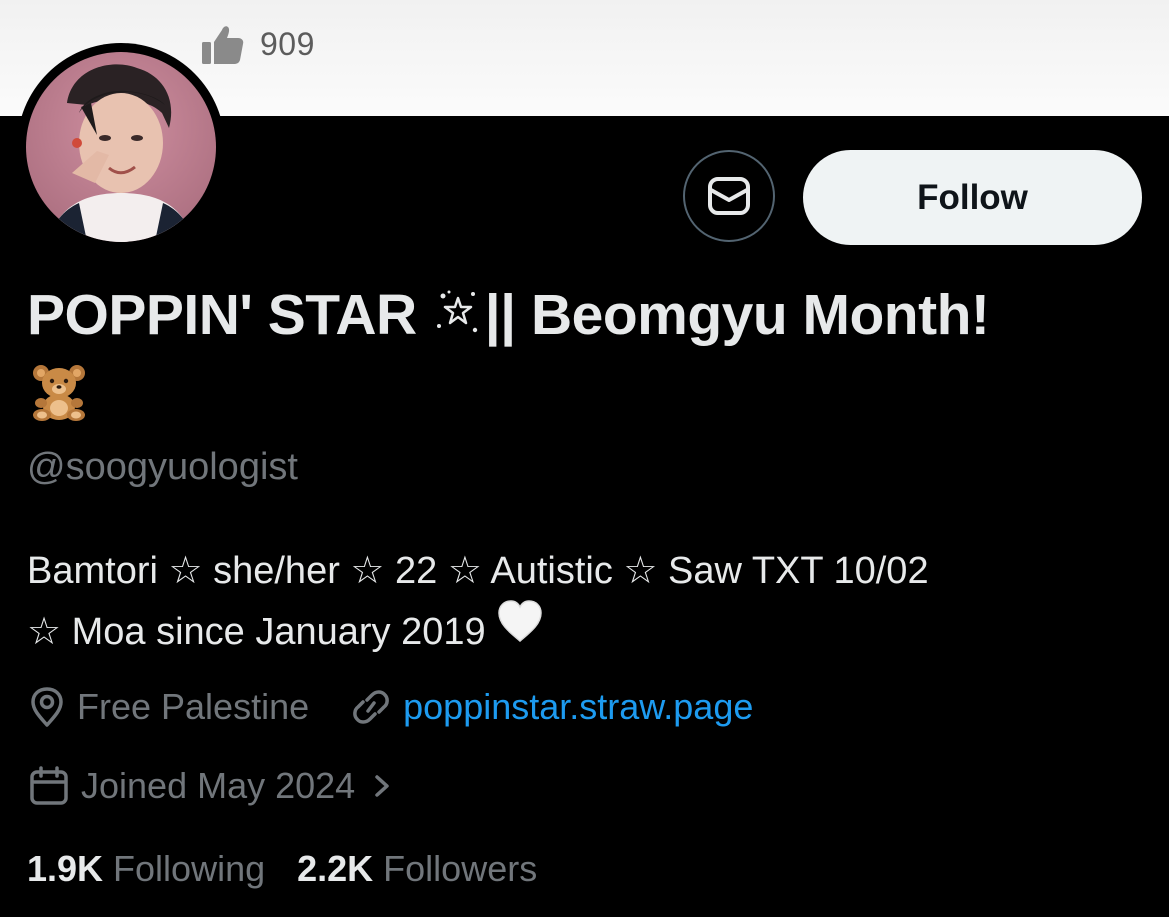  Describe the element at coordinates (335, 868) in the screenshot. I see `followers-count: 2.2K` at that location.